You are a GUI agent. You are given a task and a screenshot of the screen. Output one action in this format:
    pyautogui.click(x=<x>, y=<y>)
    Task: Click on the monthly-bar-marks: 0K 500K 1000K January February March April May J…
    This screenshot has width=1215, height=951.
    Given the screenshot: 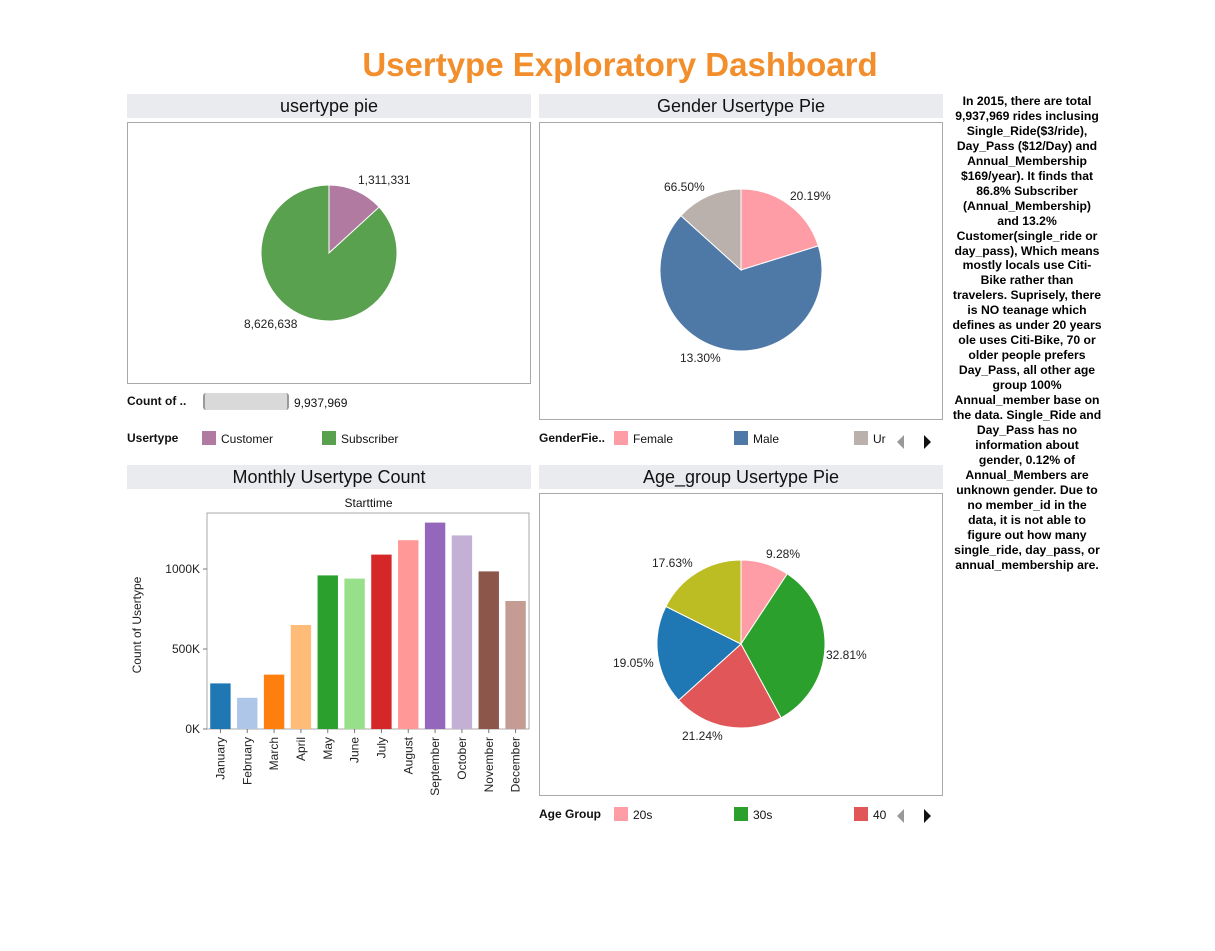 What is the action you would take?
    pyautogui.click(x=347, y=654)
    